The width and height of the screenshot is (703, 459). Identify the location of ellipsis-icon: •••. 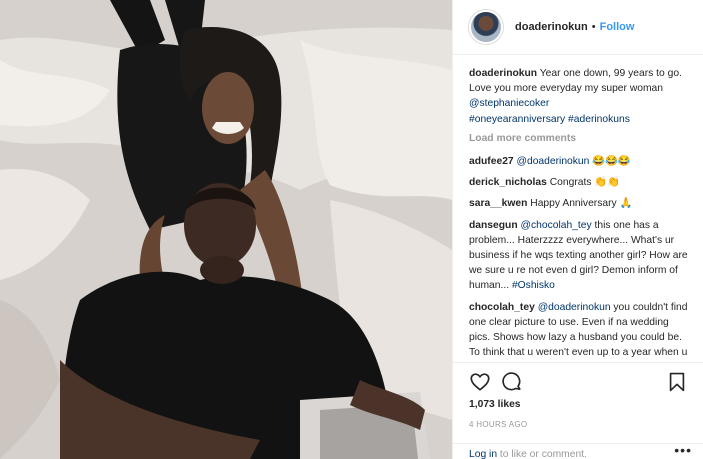
(683, 450).